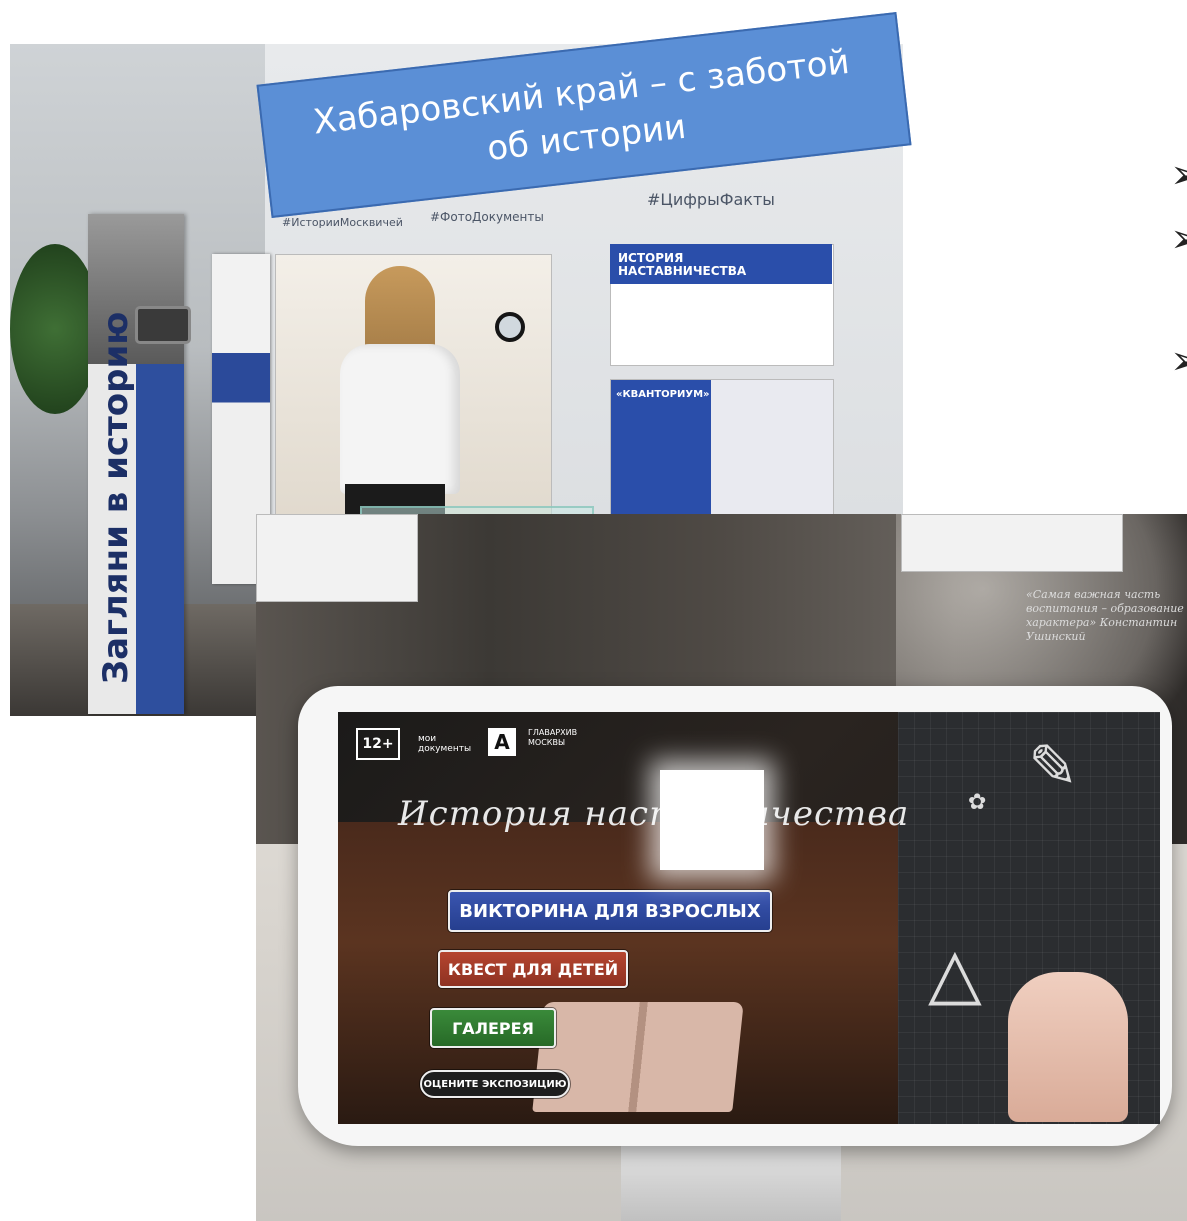 The height and width of the screenshot is (1221, 1187). What do you see at coordinates (1068, 1047) in the screenshot?
I see `hand-with-chalk` at bounding box center [1068, 1047].